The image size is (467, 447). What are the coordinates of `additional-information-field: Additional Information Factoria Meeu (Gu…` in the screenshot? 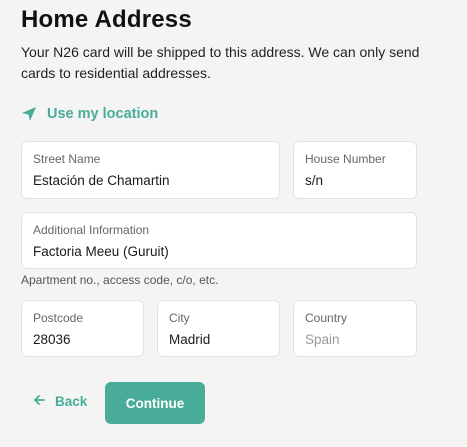 It's located at (219, 240).